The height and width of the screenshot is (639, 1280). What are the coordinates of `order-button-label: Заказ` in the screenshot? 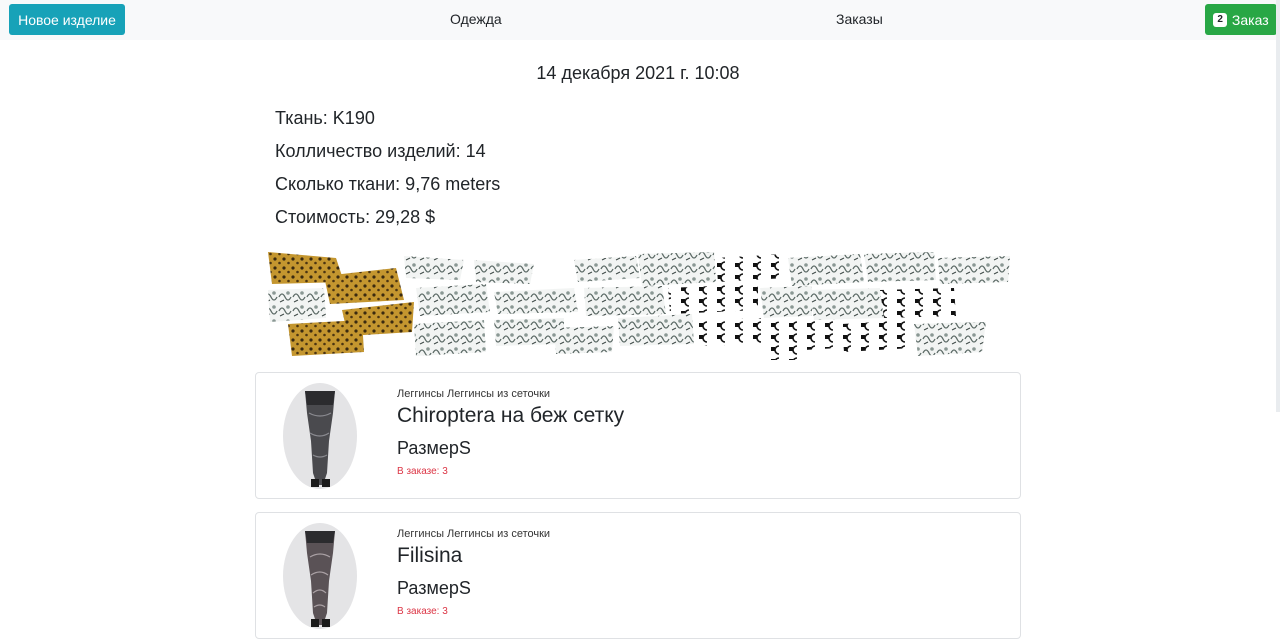 It's located at (1250, 19).